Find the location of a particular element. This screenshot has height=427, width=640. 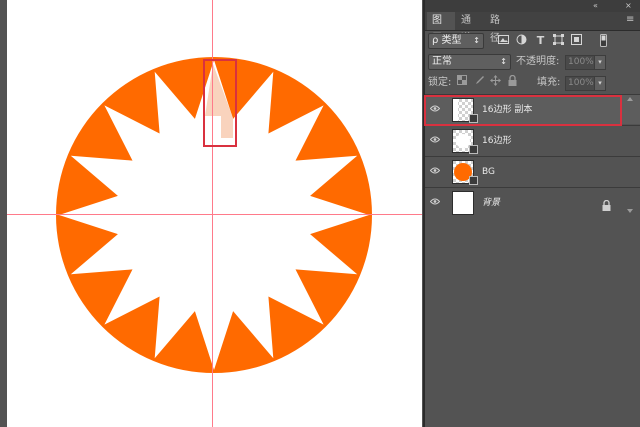

layer-name: 背景 is located at coordinates (491, 203).